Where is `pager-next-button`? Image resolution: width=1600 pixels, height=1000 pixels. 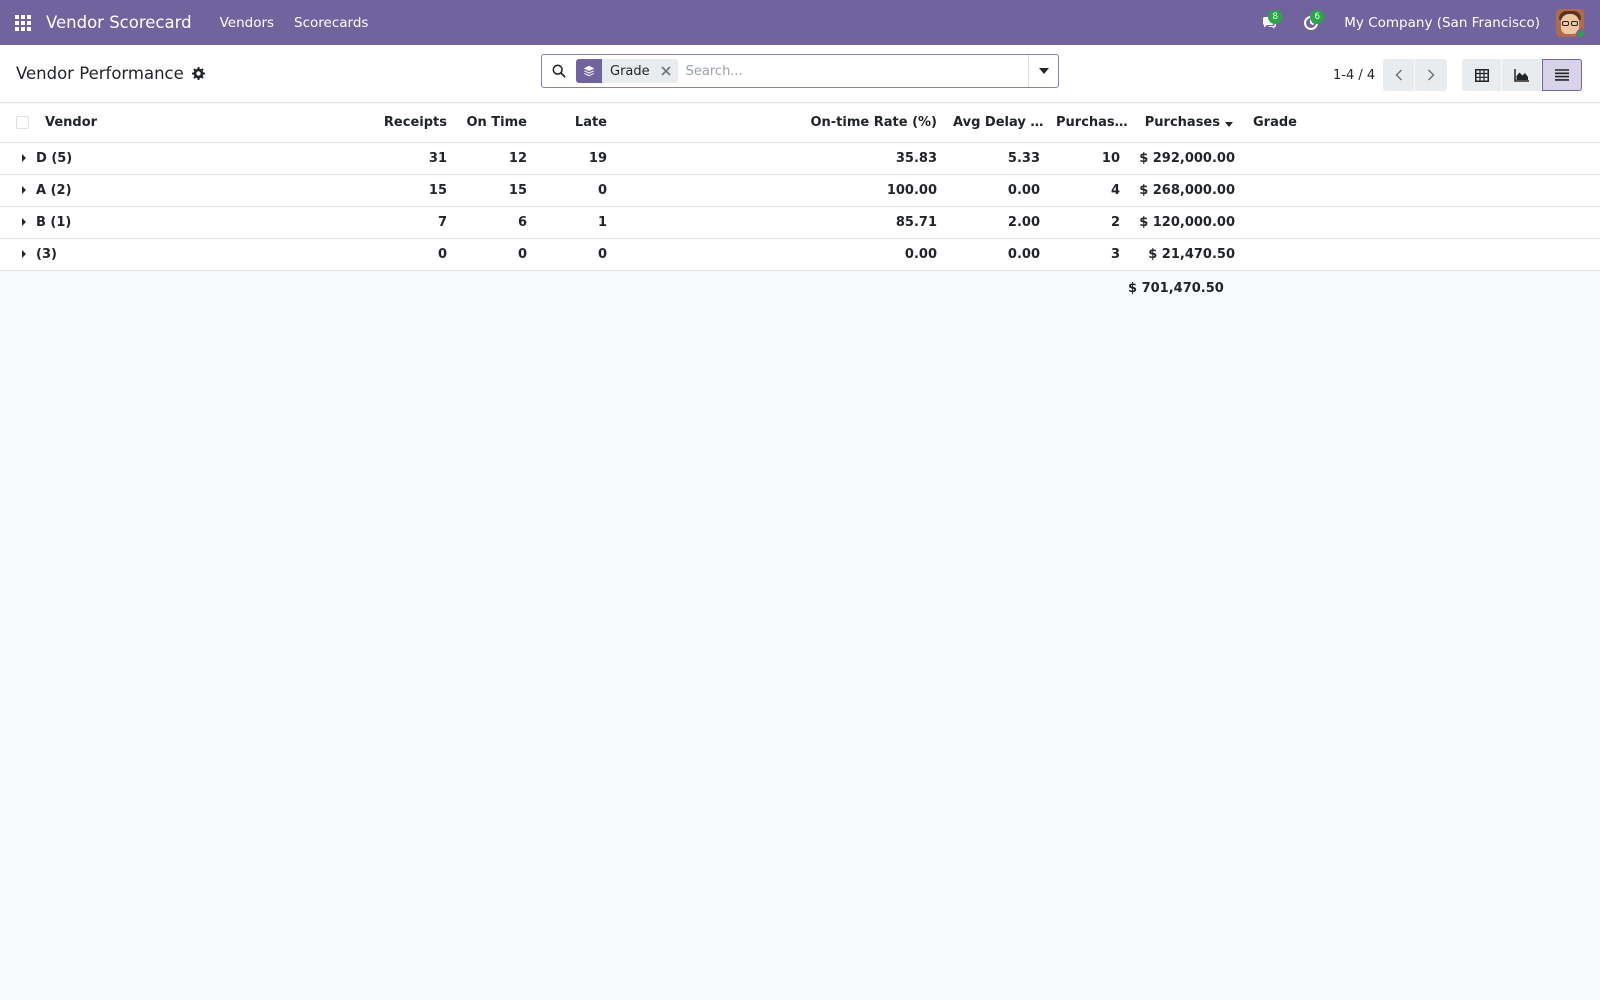
pager-next-button is located at coordinates (1431, 75).